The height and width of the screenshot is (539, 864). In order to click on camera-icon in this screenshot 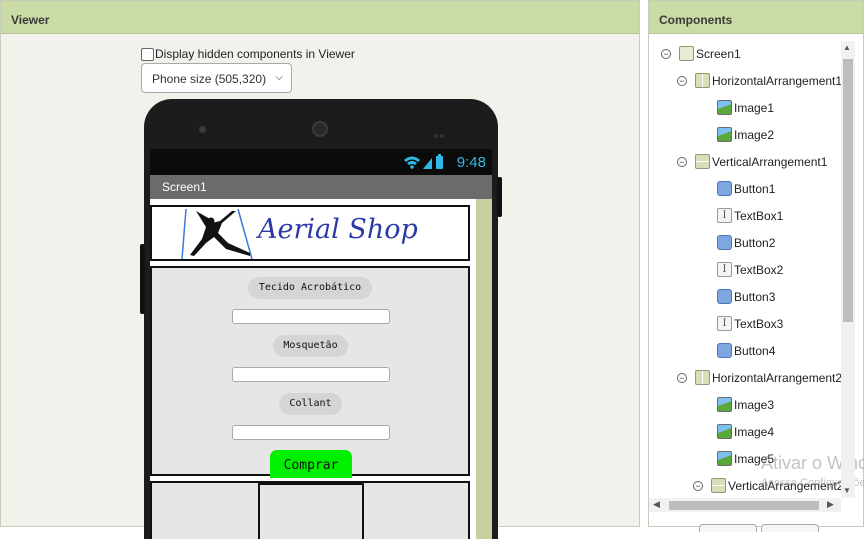, I will do `click(202, 129)`.